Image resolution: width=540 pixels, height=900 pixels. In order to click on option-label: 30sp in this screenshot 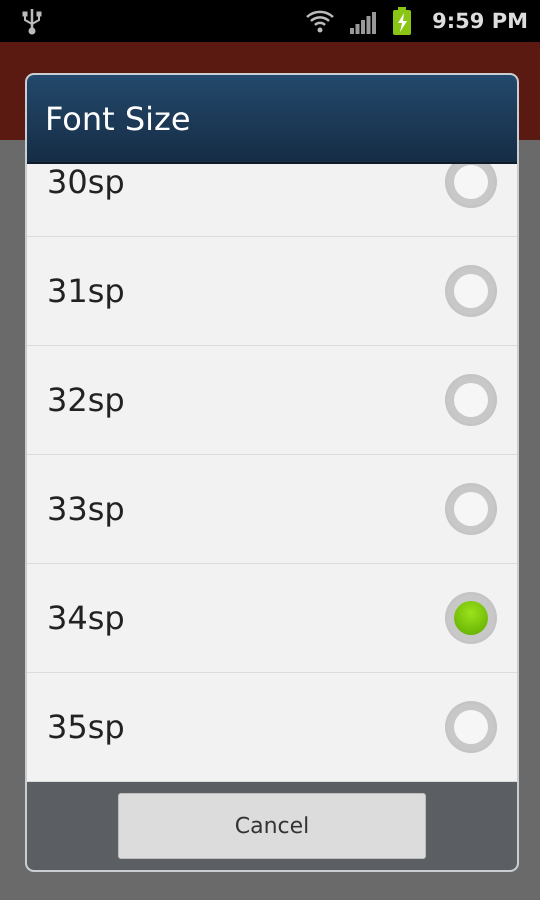, I will do `click(86, 182)`.